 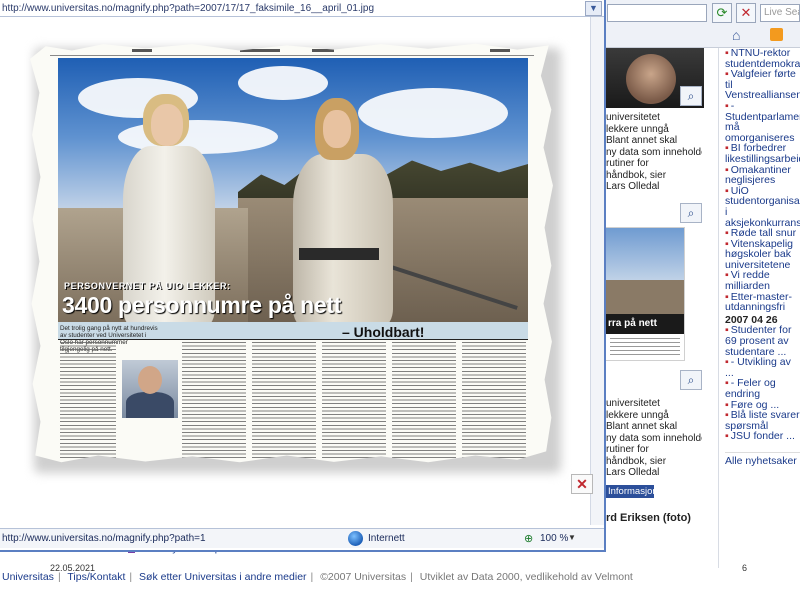 I want to click on globe-icon, so click(x=355, y=538).